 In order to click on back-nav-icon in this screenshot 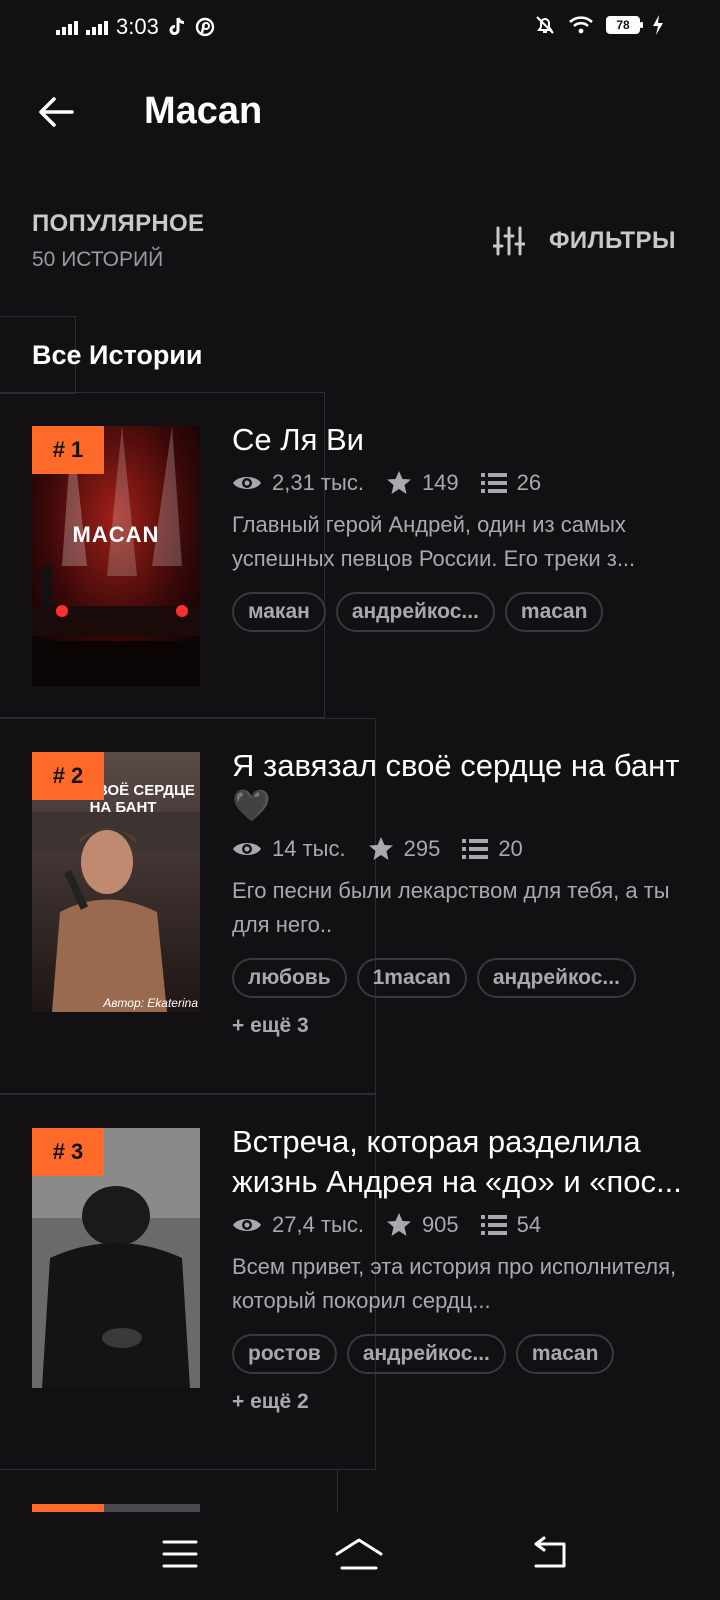, I will do `click(550, 1554)`.